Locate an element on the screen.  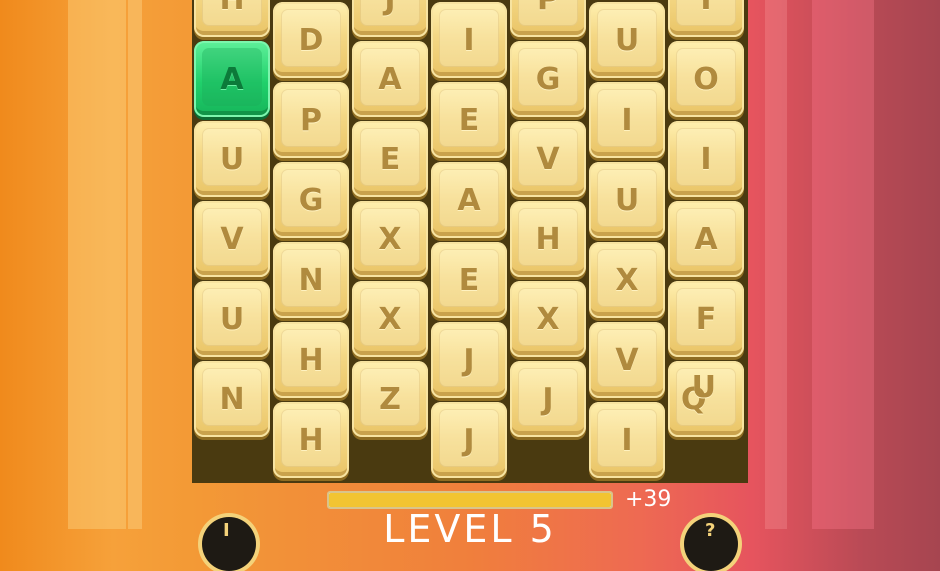
letter-tile: QU is located at coordinates (706, 399).